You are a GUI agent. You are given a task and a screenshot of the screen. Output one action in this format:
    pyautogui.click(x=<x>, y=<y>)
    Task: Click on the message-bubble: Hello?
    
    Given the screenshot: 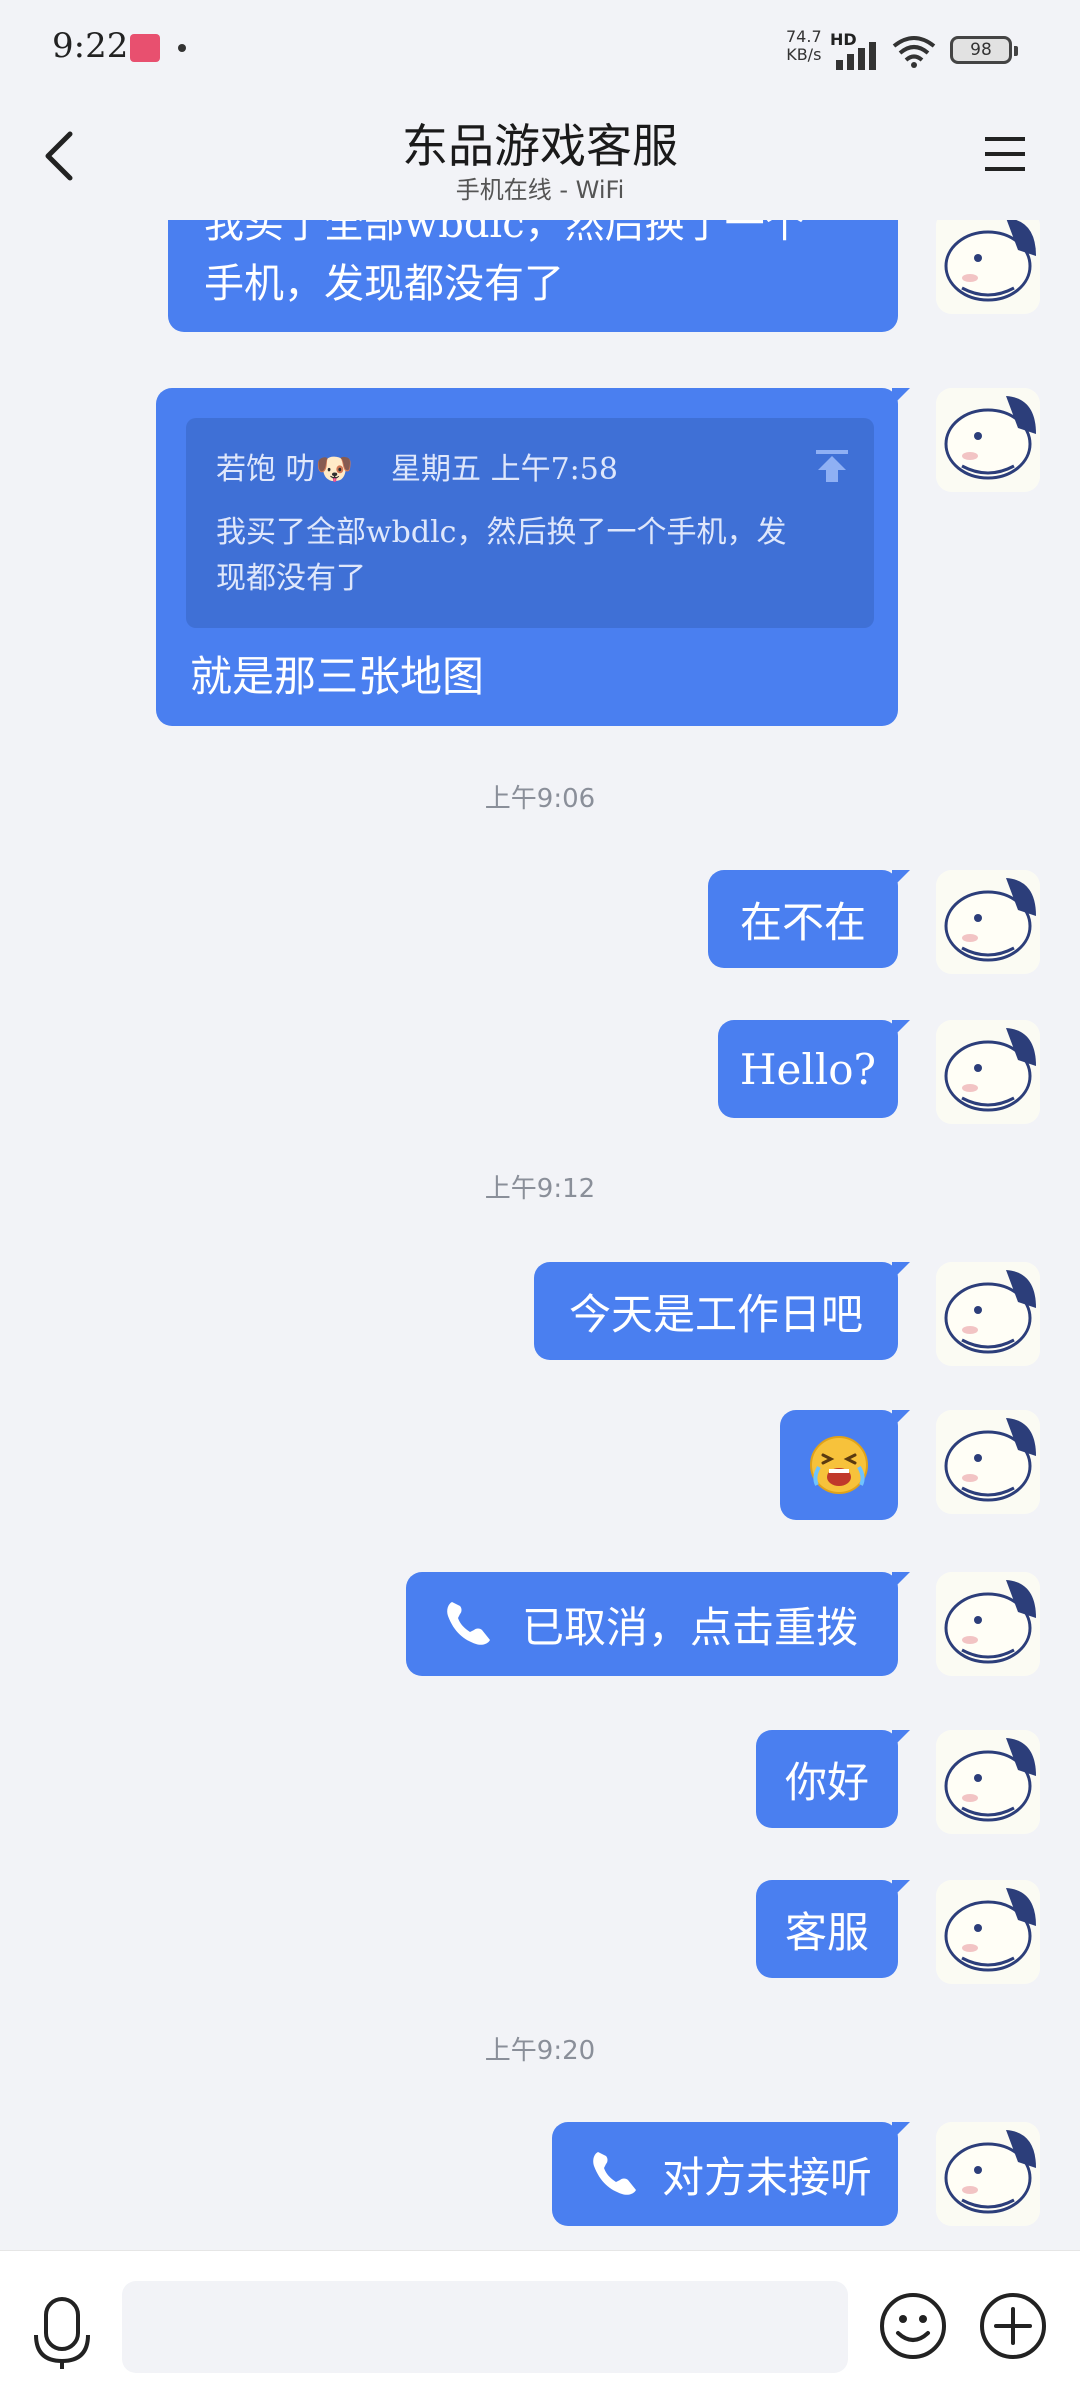 What is the action you would take?
    pyautogui.click(x=814, y=1069)
    